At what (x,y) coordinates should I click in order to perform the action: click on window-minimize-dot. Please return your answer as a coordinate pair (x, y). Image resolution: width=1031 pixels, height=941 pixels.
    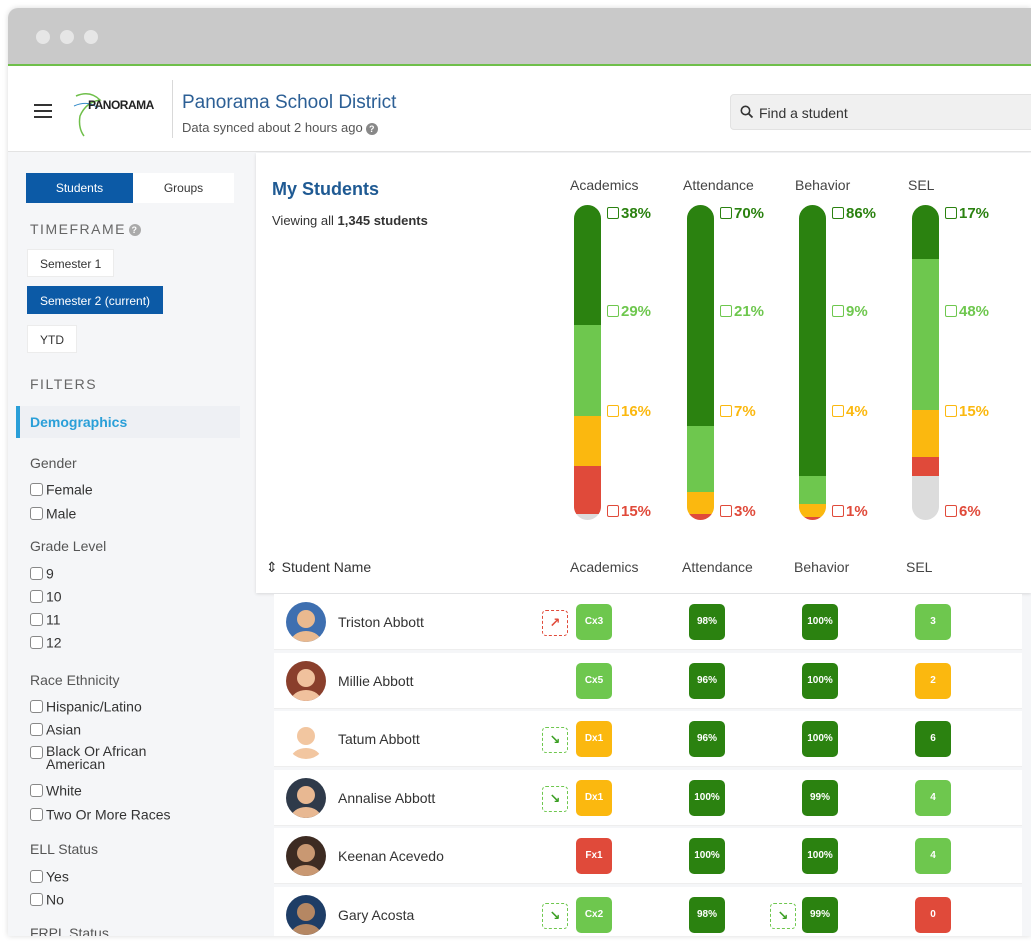
    Looking at the image, I should click on (67, 37).